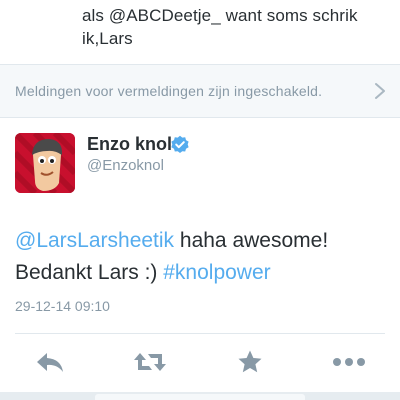 The image size is (400, 400). I want to click on retweet-icon, so click(150, 362).